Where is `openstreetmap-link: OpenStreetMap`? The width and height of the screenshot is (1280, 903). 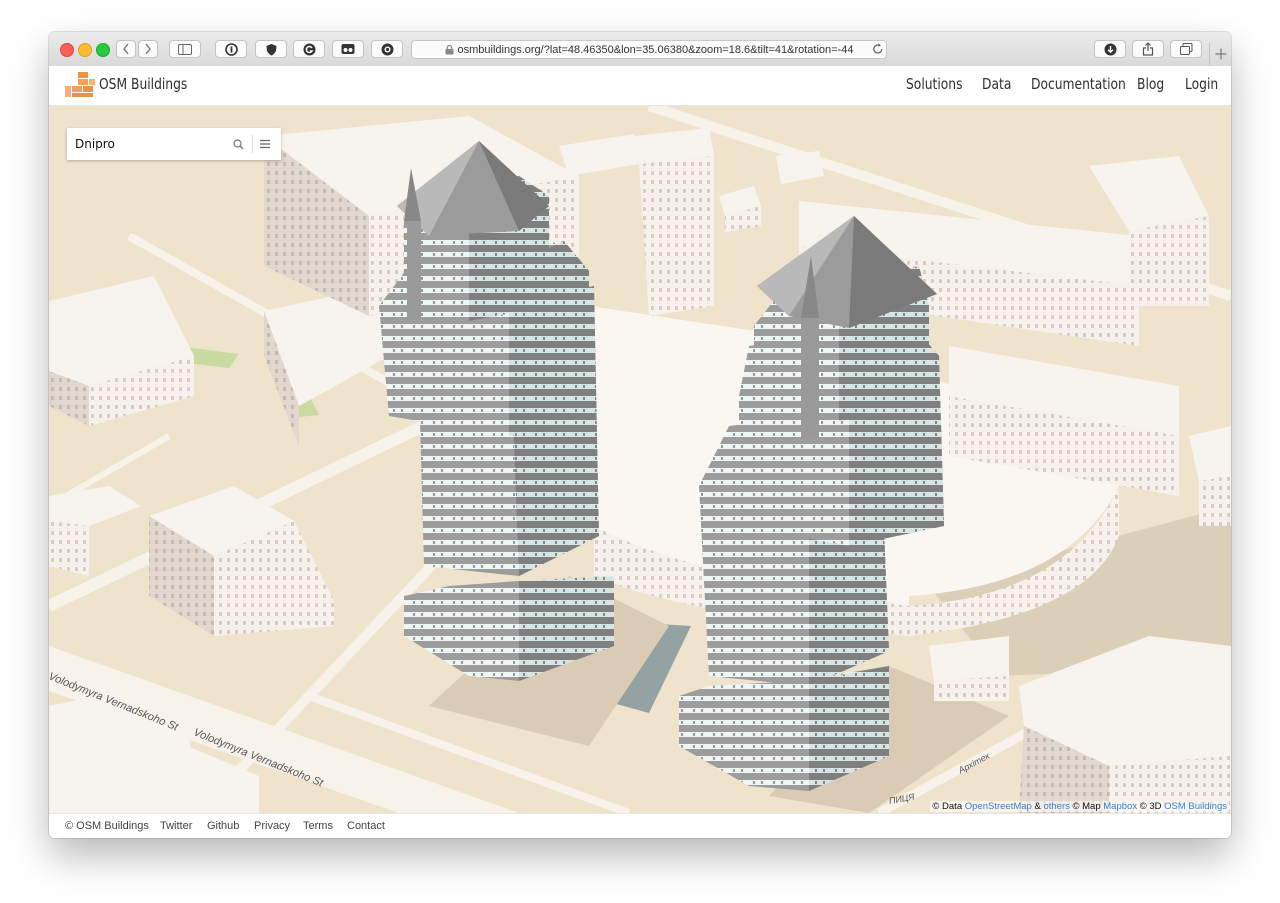
openstreetmap-link: OpenStreetMap is located at coordinates (998, 806).